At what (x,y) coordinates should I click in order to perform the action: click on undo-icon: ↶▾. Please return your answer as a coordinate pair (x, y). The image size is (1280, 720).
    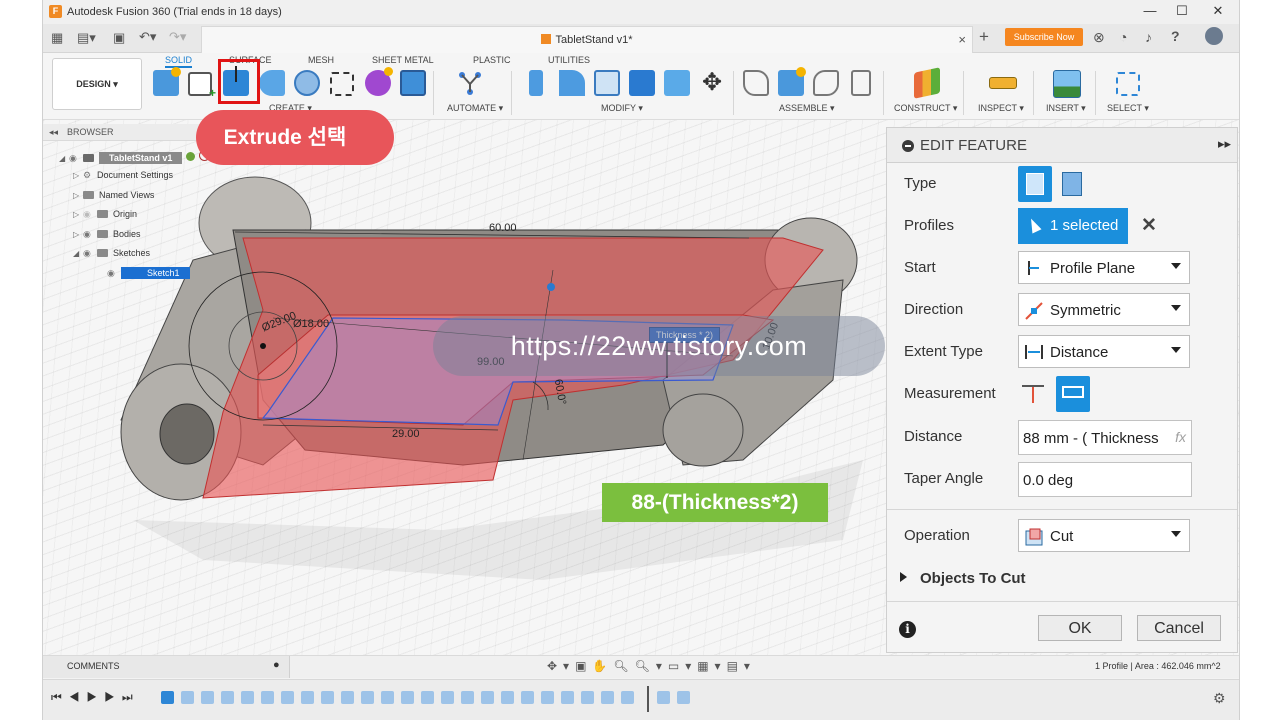
    Looking at the image, I should click on (147, 37).